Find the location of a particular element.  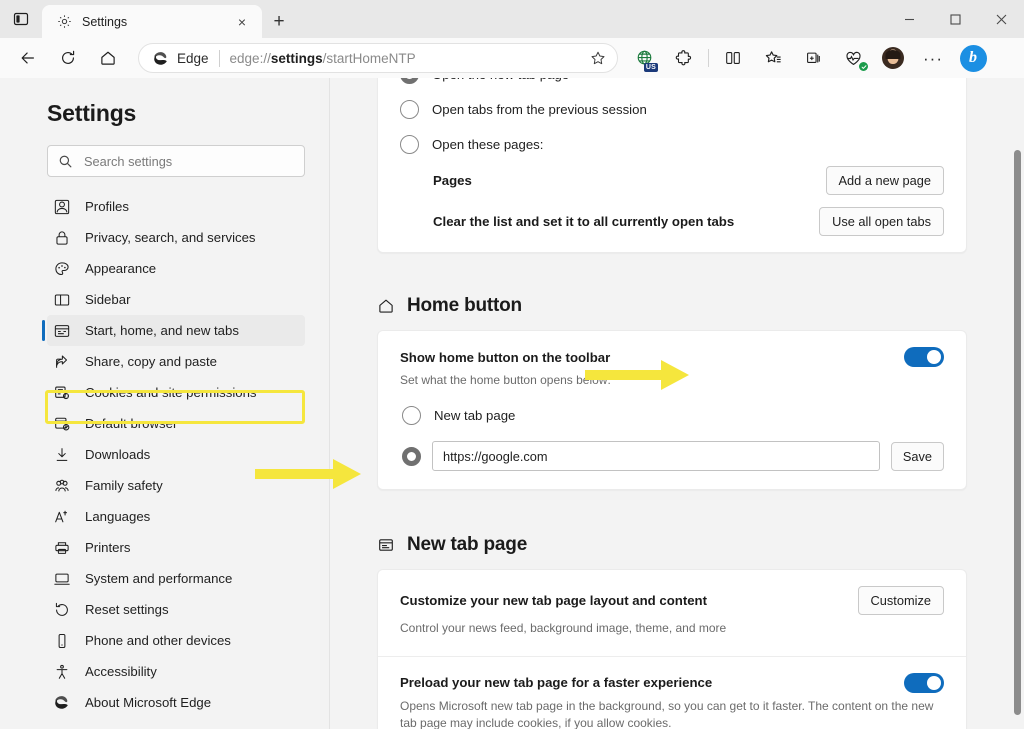

set-what-home-opens-label: Set what the home button opens below: is located at coordinates (505, 380).